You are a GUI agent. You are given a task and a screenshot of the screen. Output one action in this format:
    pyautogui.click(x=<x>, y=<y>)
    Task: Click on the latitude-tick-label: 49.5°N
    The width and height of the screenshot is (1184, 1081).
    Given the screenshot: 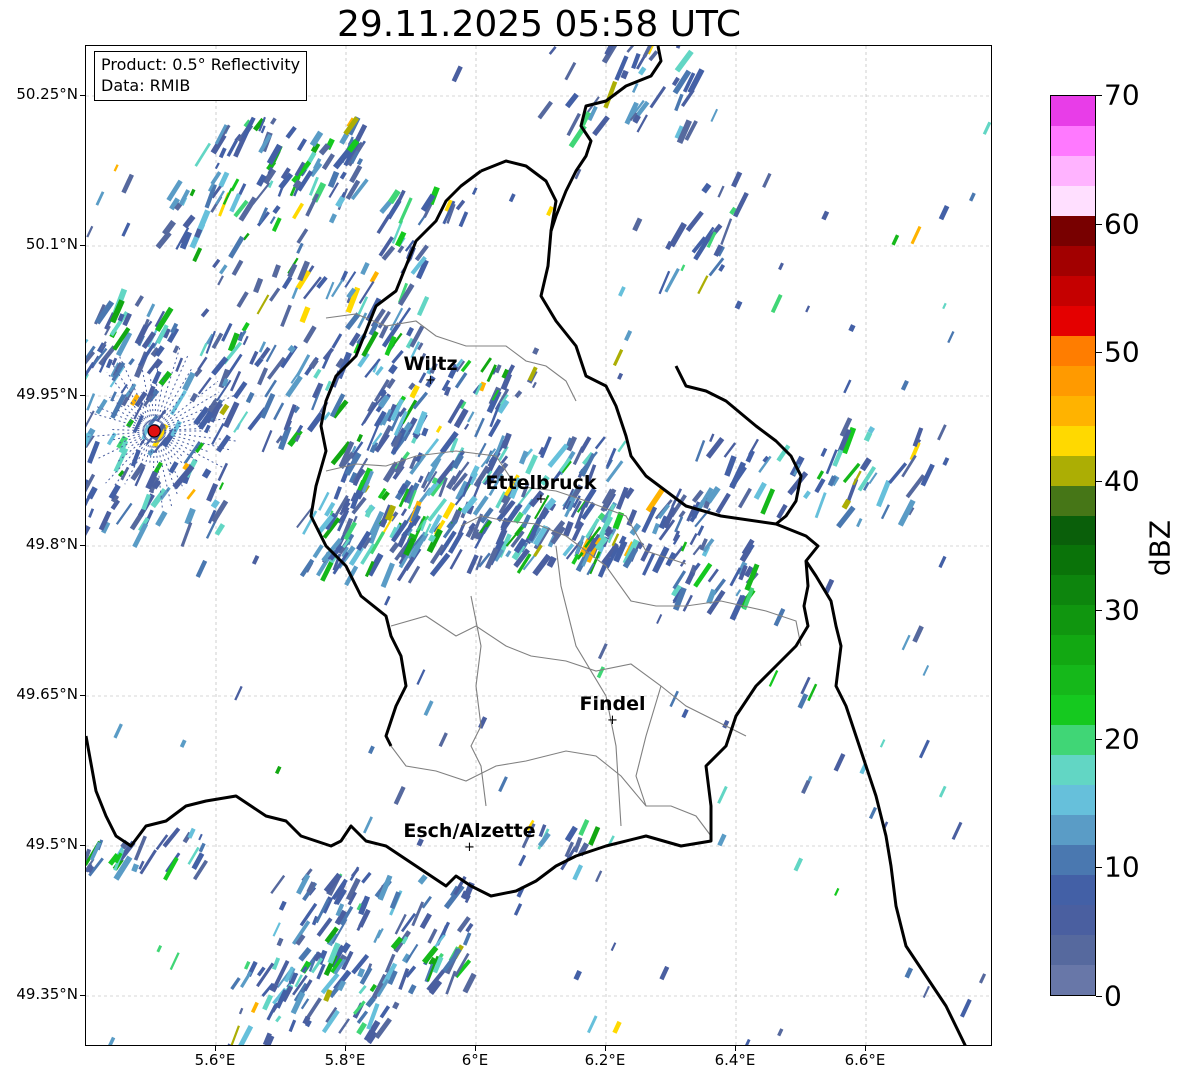 What is the action you would take?
    pyautogui.click(x=51, y=844)
    